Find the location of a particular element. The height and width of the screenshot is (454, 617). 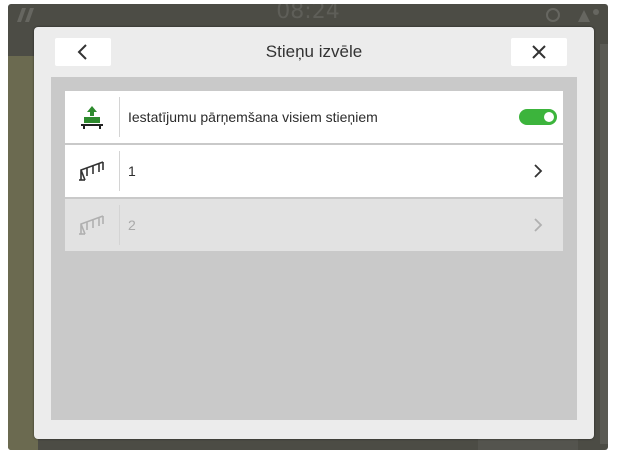

close-button is located at coordinates (539, 52).